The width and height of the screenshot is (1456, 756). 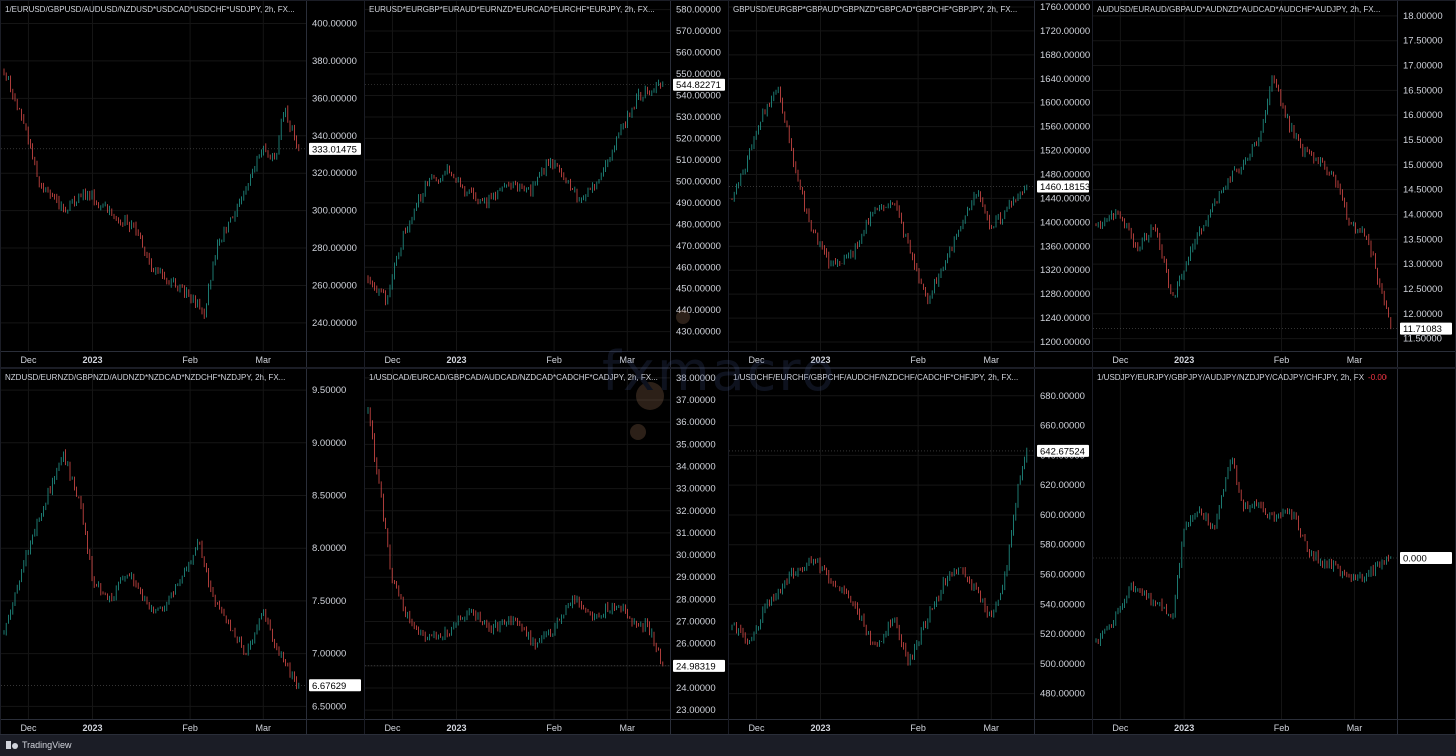 What do you see at coordinates (696, 378) in the screenshot?
I see `y-tick-label: 38.00000` at bounding box center [696, 378].